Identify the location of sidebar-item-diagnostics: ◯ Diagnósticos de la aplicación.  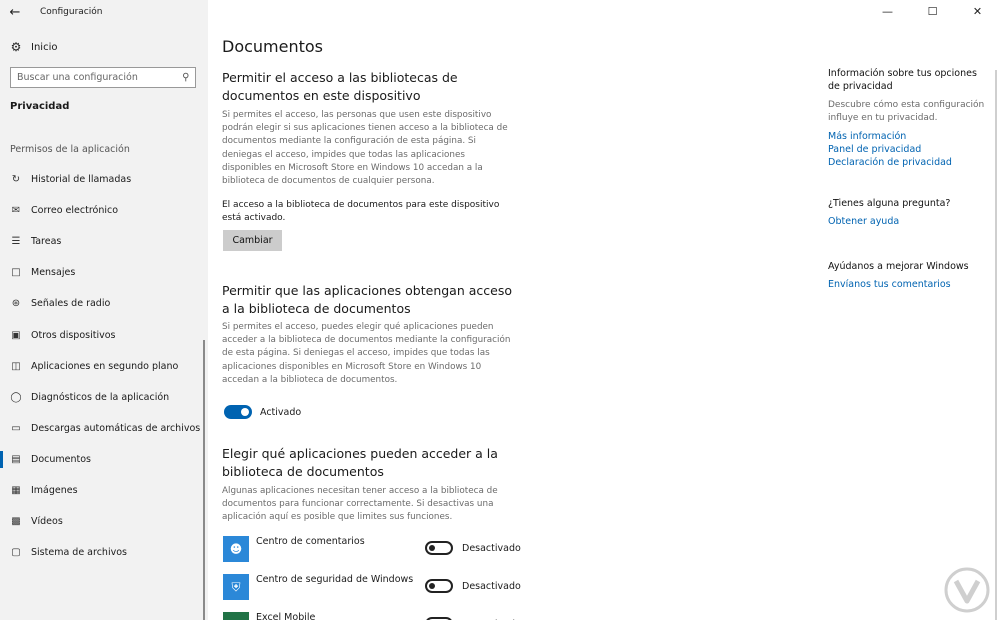
(104, 397).